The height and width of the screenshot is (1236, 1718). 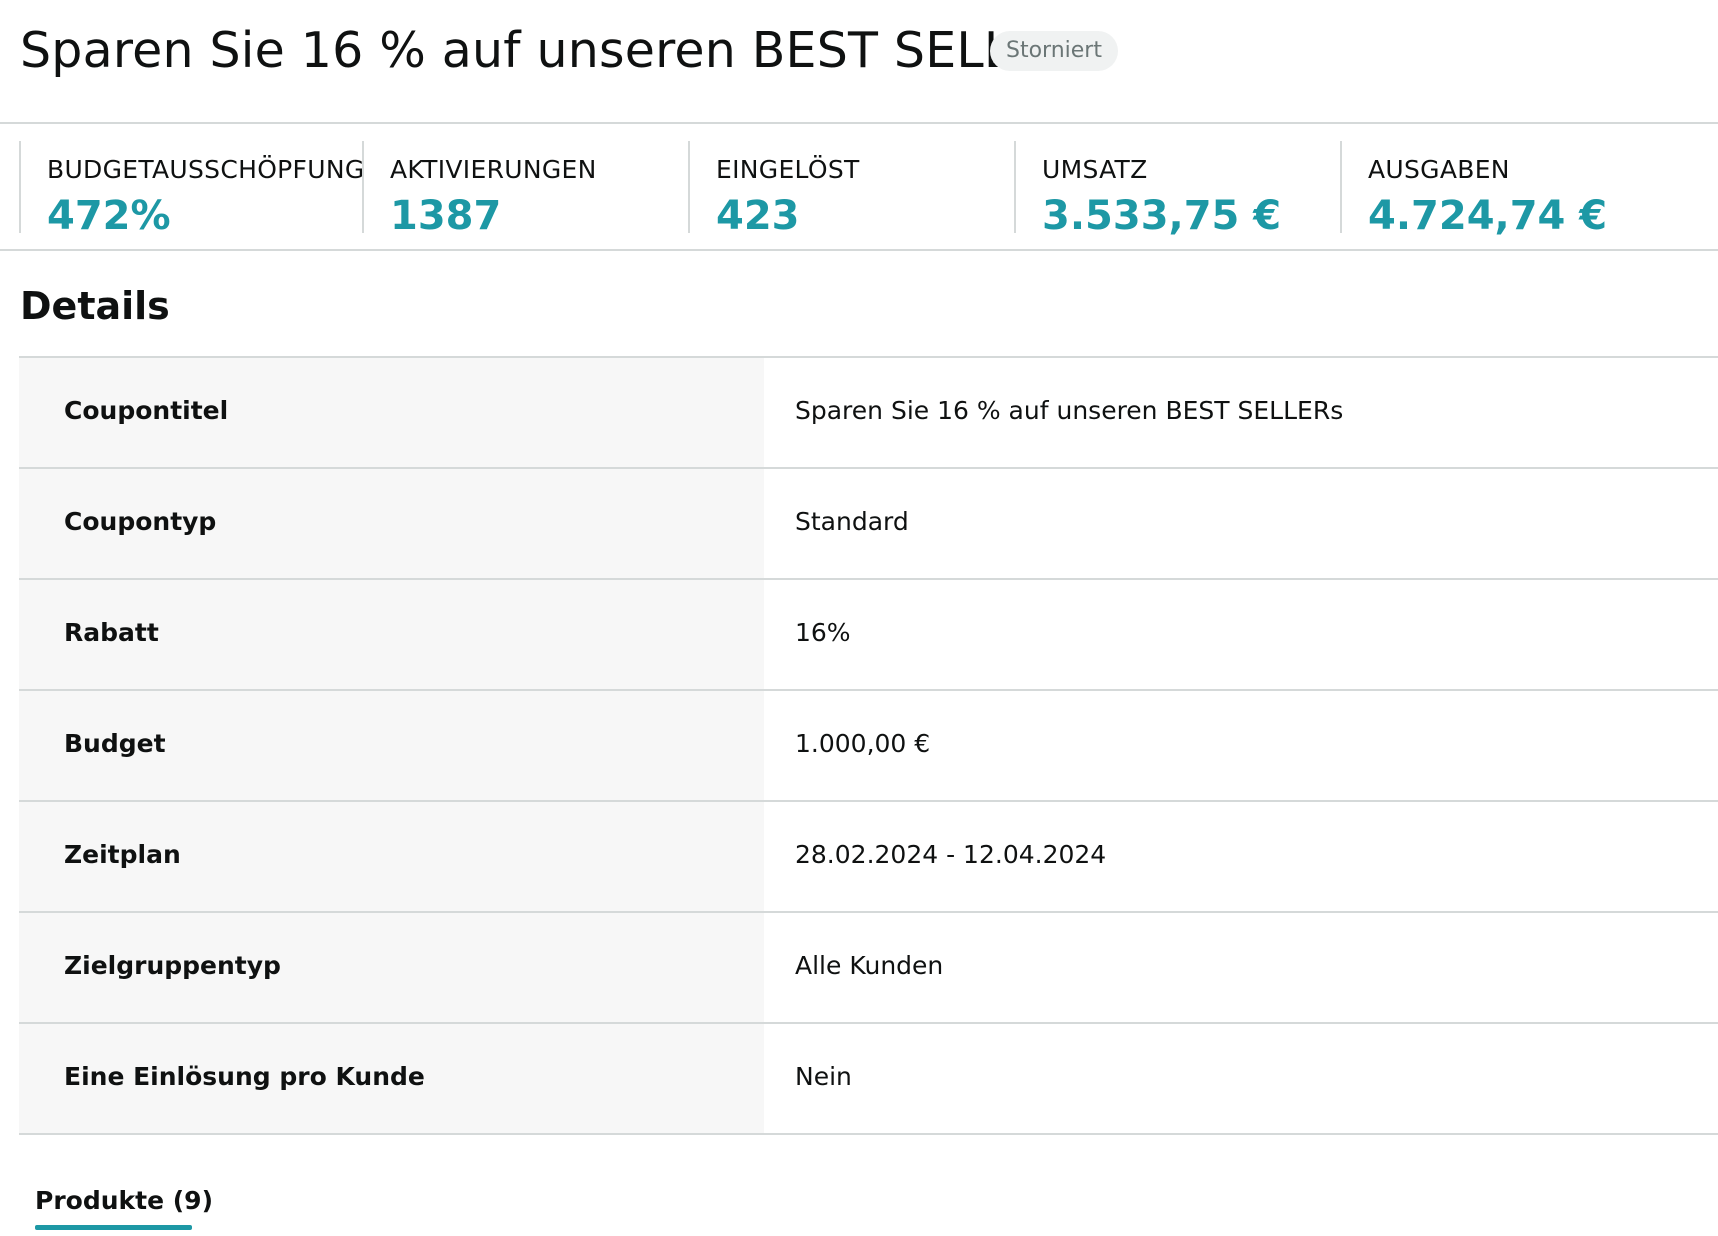 I want to click on row-value: Nein, so click(x=823, y=1076).